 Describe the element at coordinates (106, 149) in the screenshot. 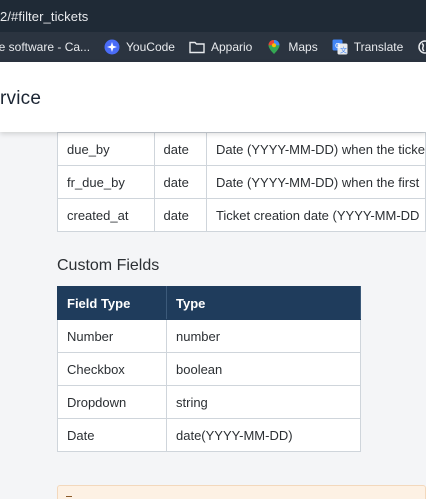

I see `field-name-cell: due_by` at that location.